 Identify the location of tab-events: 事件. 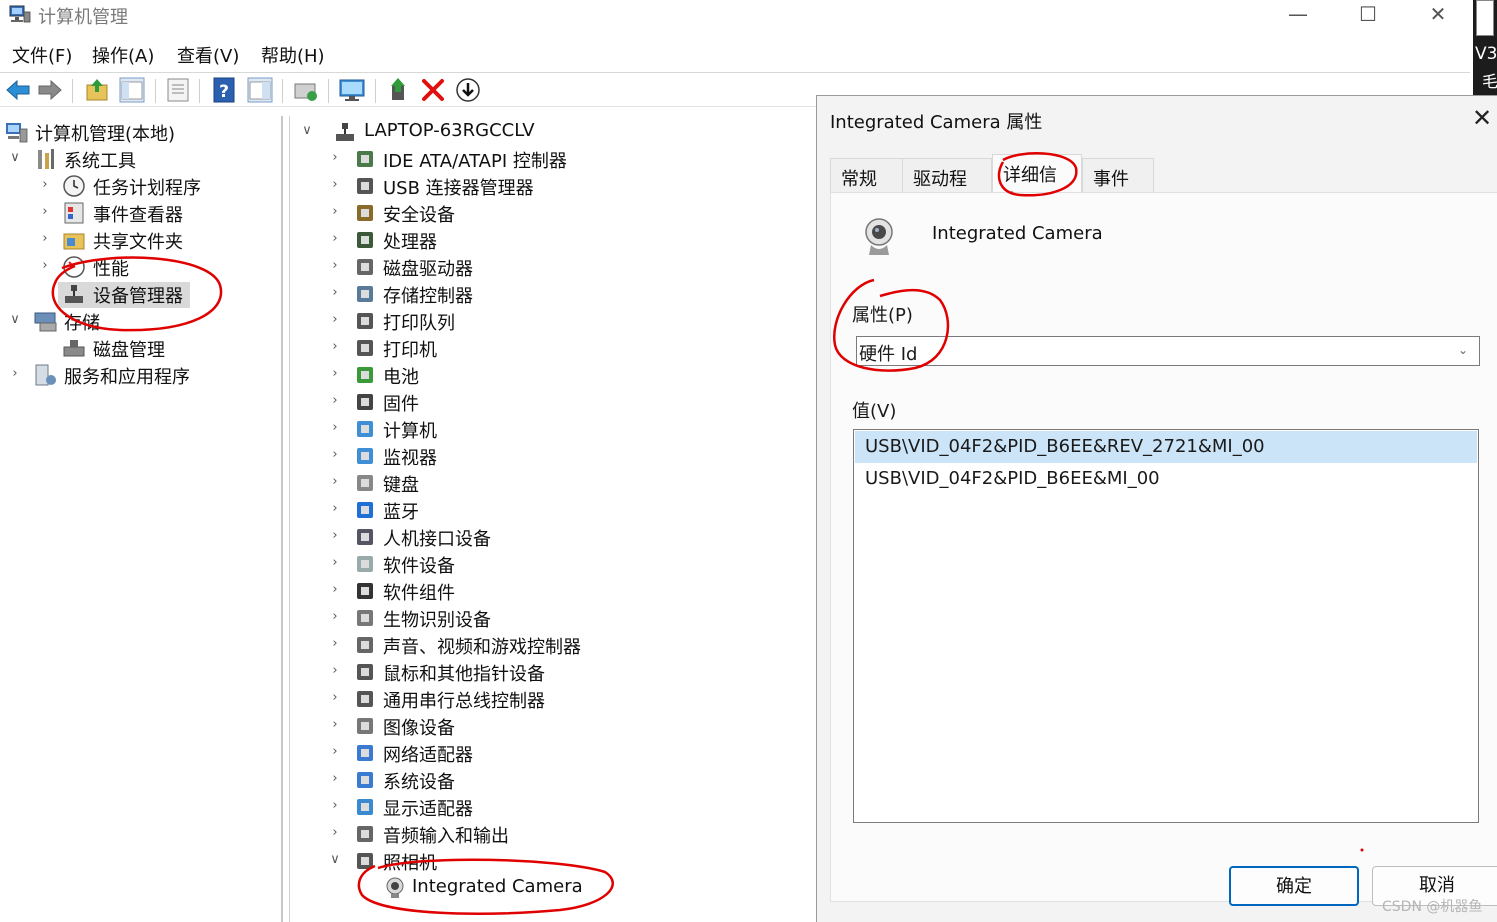
(1118, 175).